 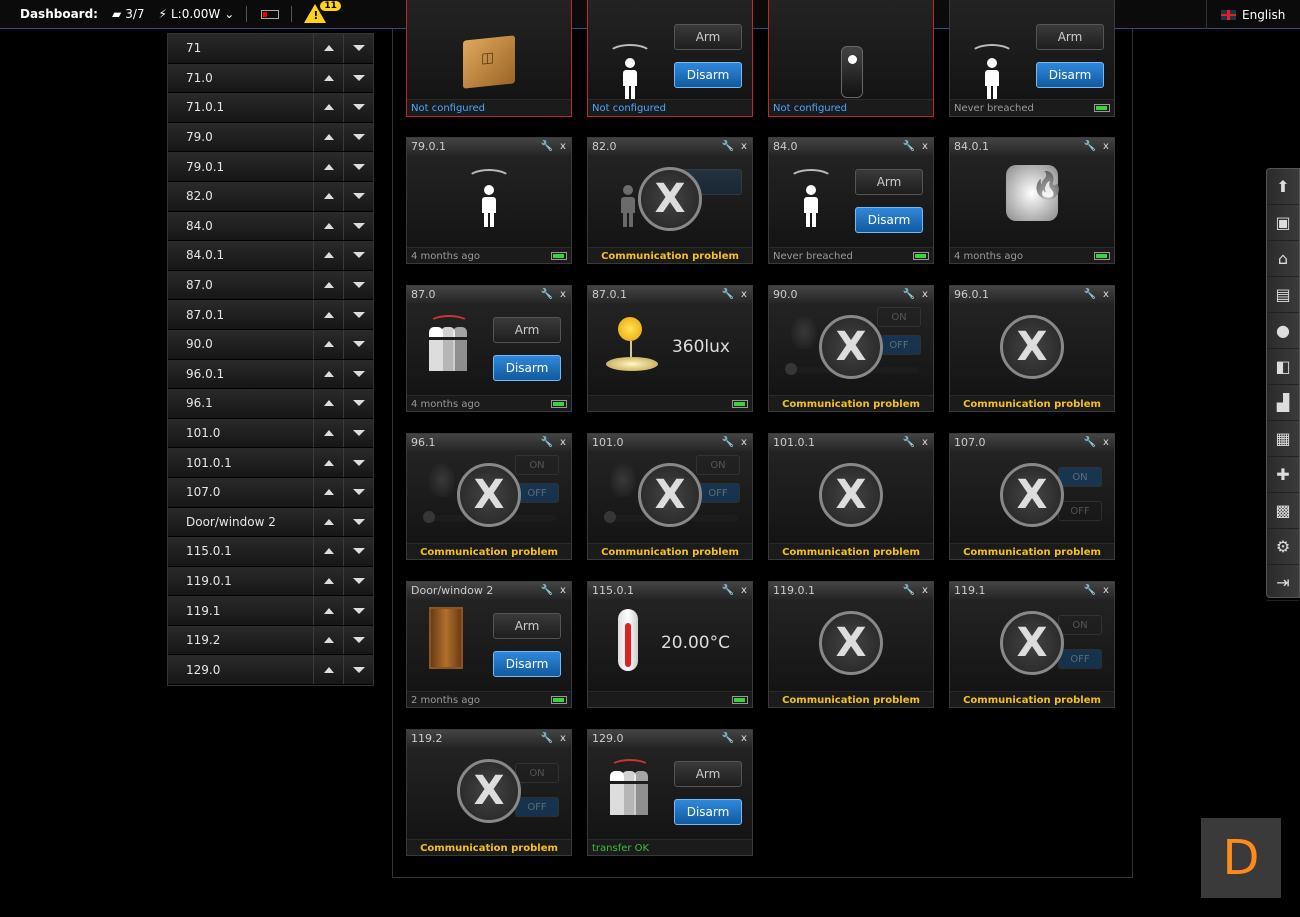 I want to click on device-tile-motion-2: Arm Disarm Never breached, so click(x=1032, y=58).